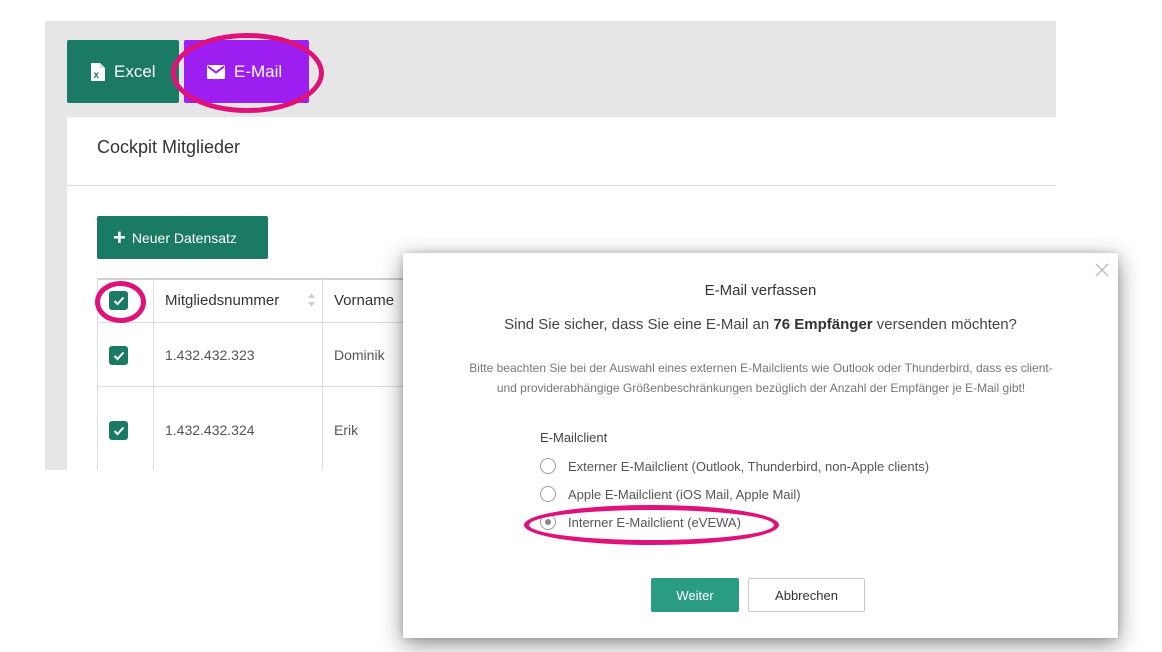 This screenshot has height=652, width=1162. What do you see at coordinates (216, 71) in the screenshot?
I see `envelope-icon` at bounding box center [216, 71].